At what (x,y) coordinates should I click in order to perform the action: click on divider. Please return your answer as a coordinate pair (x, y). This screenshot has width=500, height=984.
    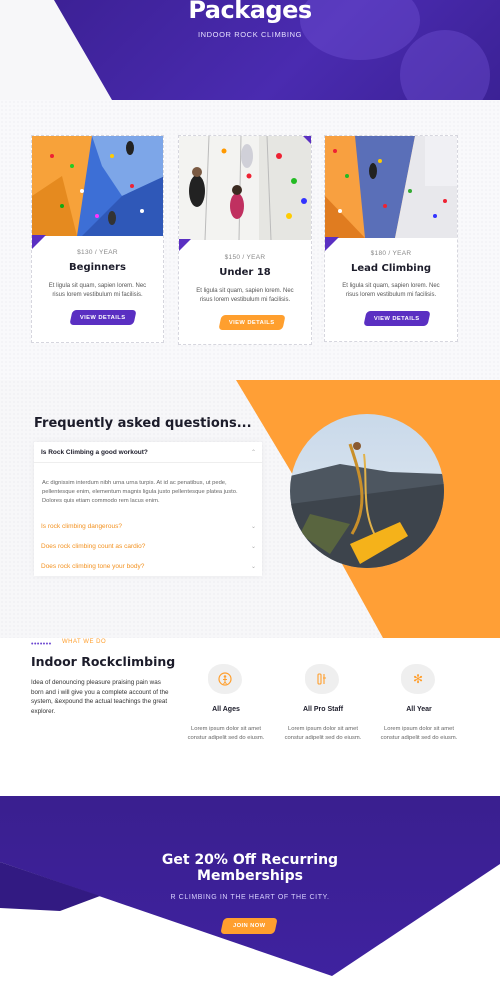
    Looking at the image, I should click on (148, 462).